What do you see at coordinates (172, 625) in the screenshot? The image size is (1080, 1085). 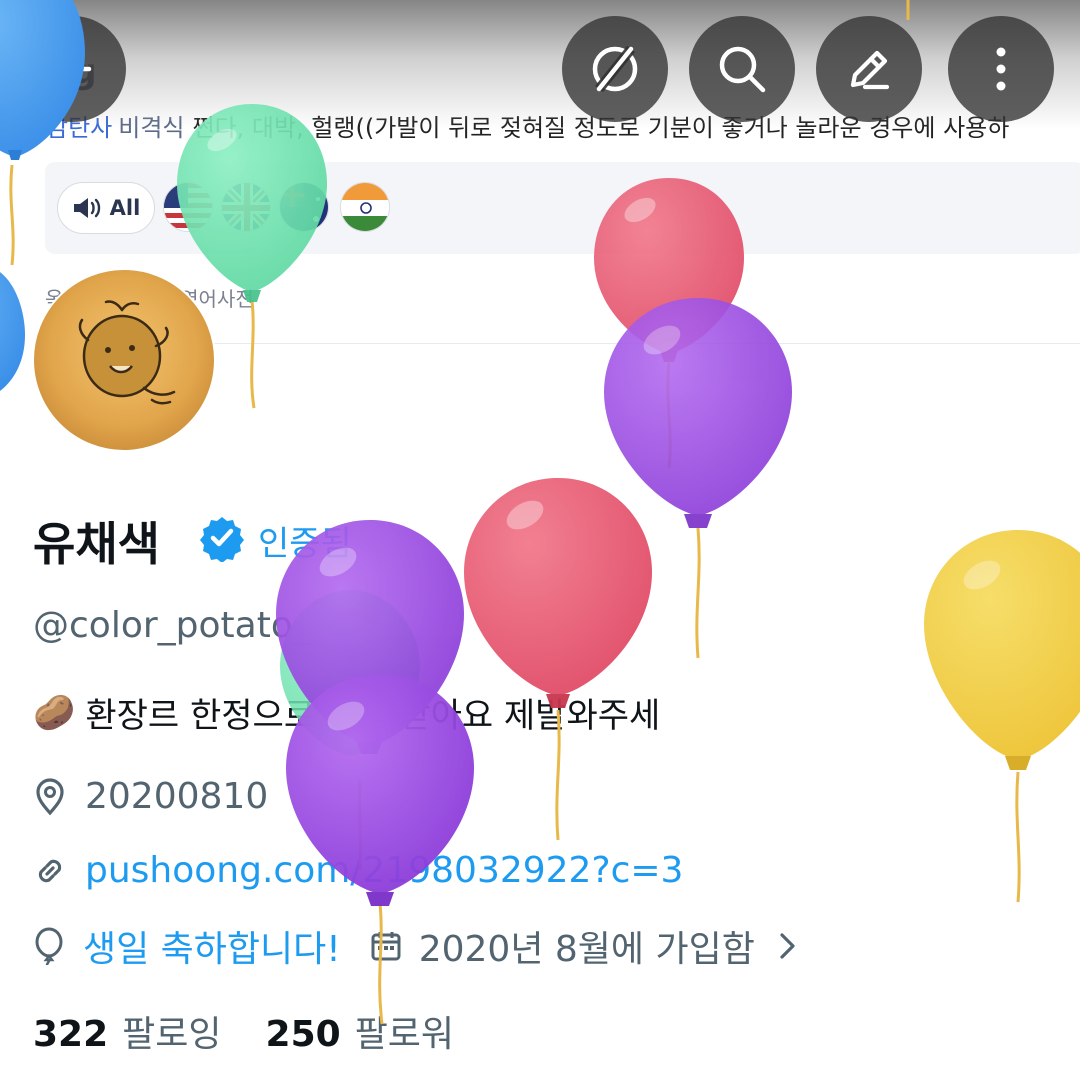 I see `user-handle: @color_potato_` at bounding box center [172, 625].